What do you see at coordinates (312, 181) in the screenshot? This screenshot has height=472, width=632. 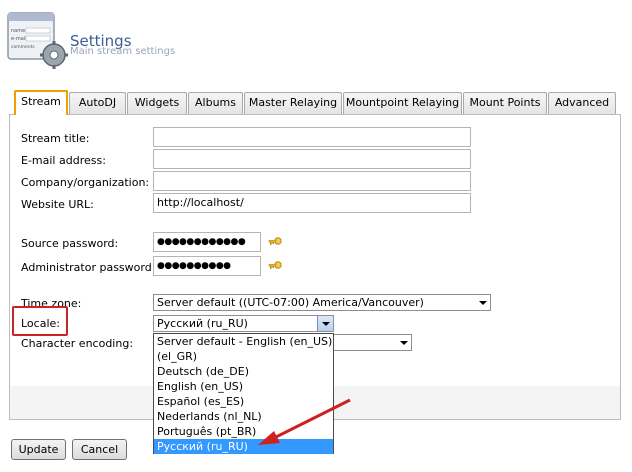 I see `company-input` at bounding box center [312, 181].